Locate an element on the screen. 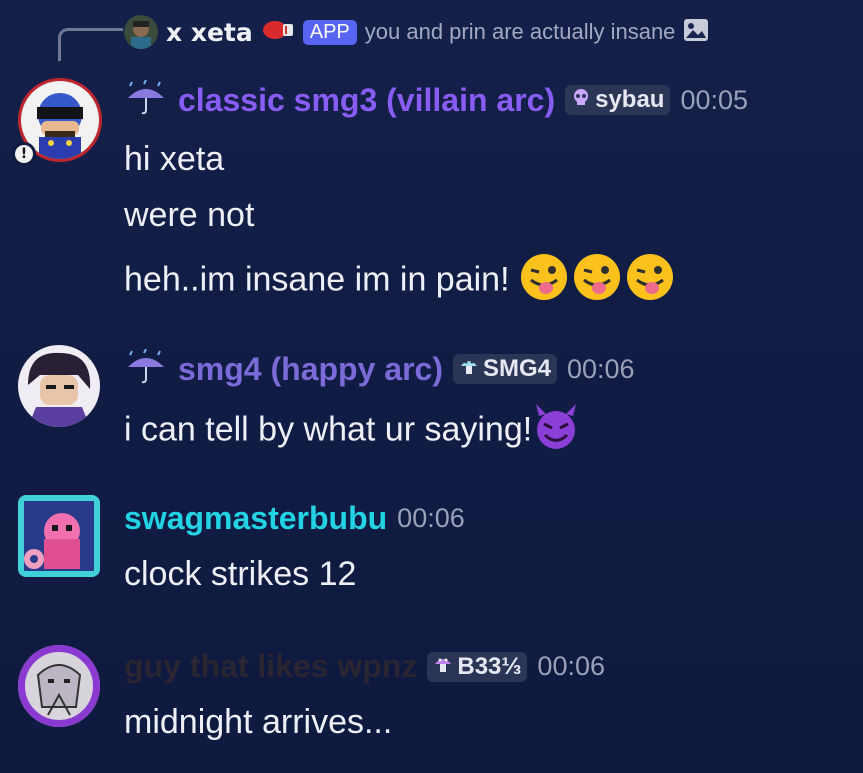 The height and width of the screenshot is (773, 863). reply-connector-line is located at coordinates (90, 44).